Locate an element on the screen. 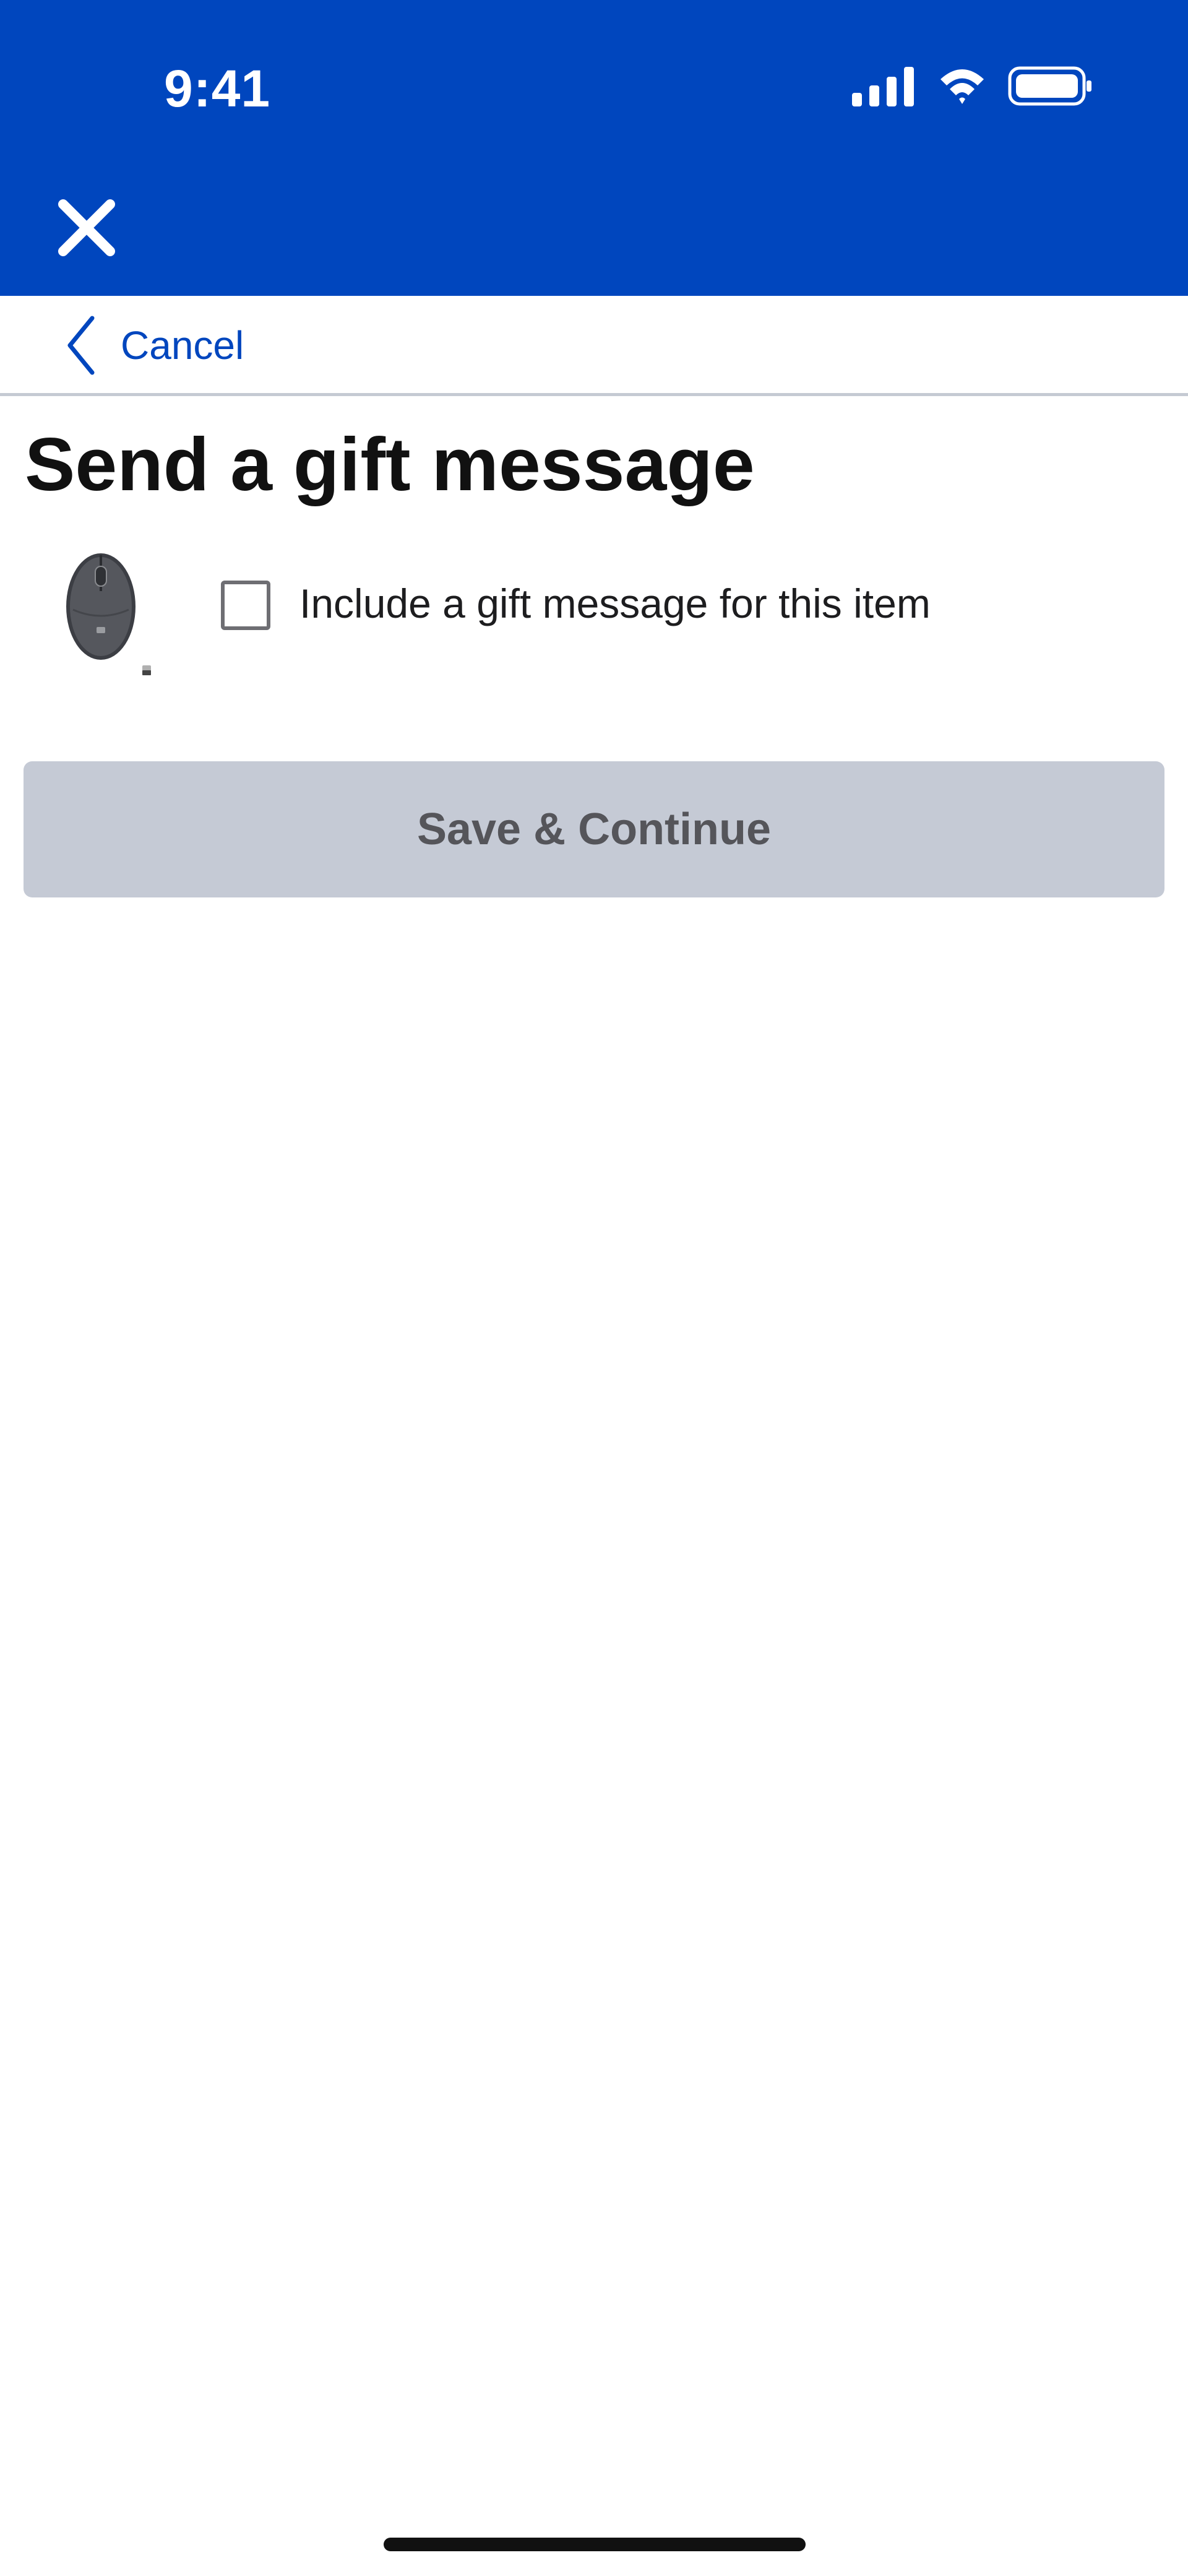 This screenshot has width=1188, height=2576. battery-icon is located at coordinates (1049, 86).